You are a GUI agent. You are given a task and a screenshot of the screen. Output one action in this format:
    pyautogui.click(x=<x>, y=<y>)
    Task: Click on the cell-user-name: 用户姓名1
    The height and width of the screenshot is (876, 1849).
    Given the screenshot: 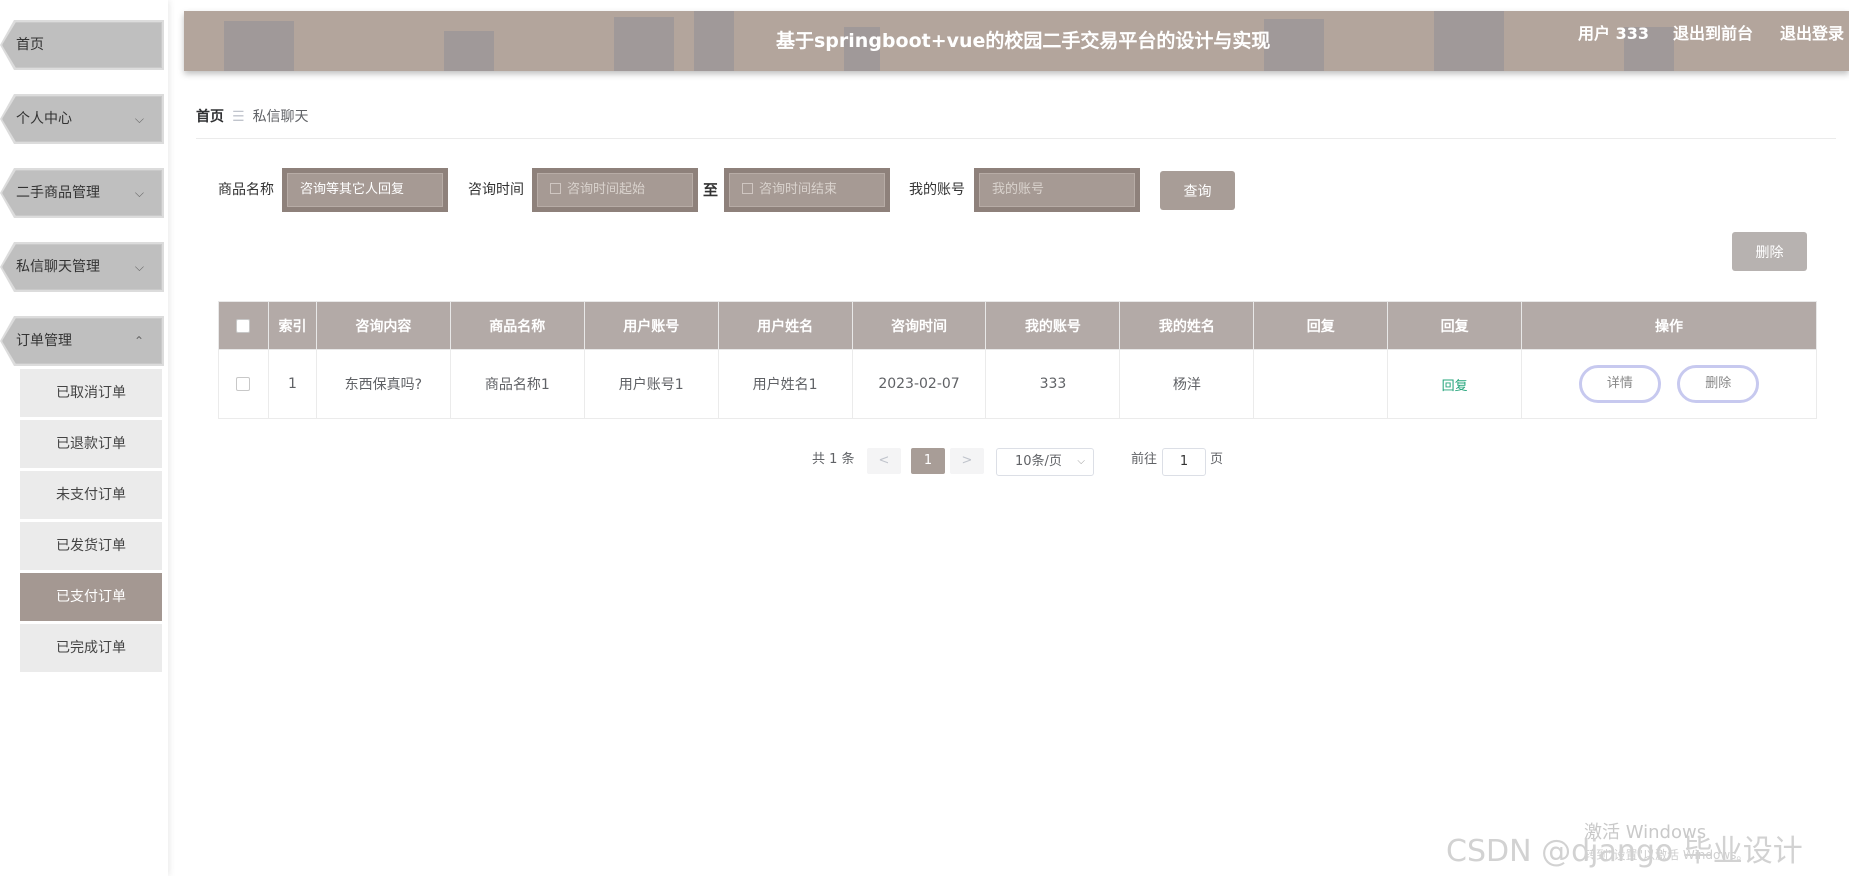 What is the action you would take?
    pyautogui.click(x=785, y=384)
    